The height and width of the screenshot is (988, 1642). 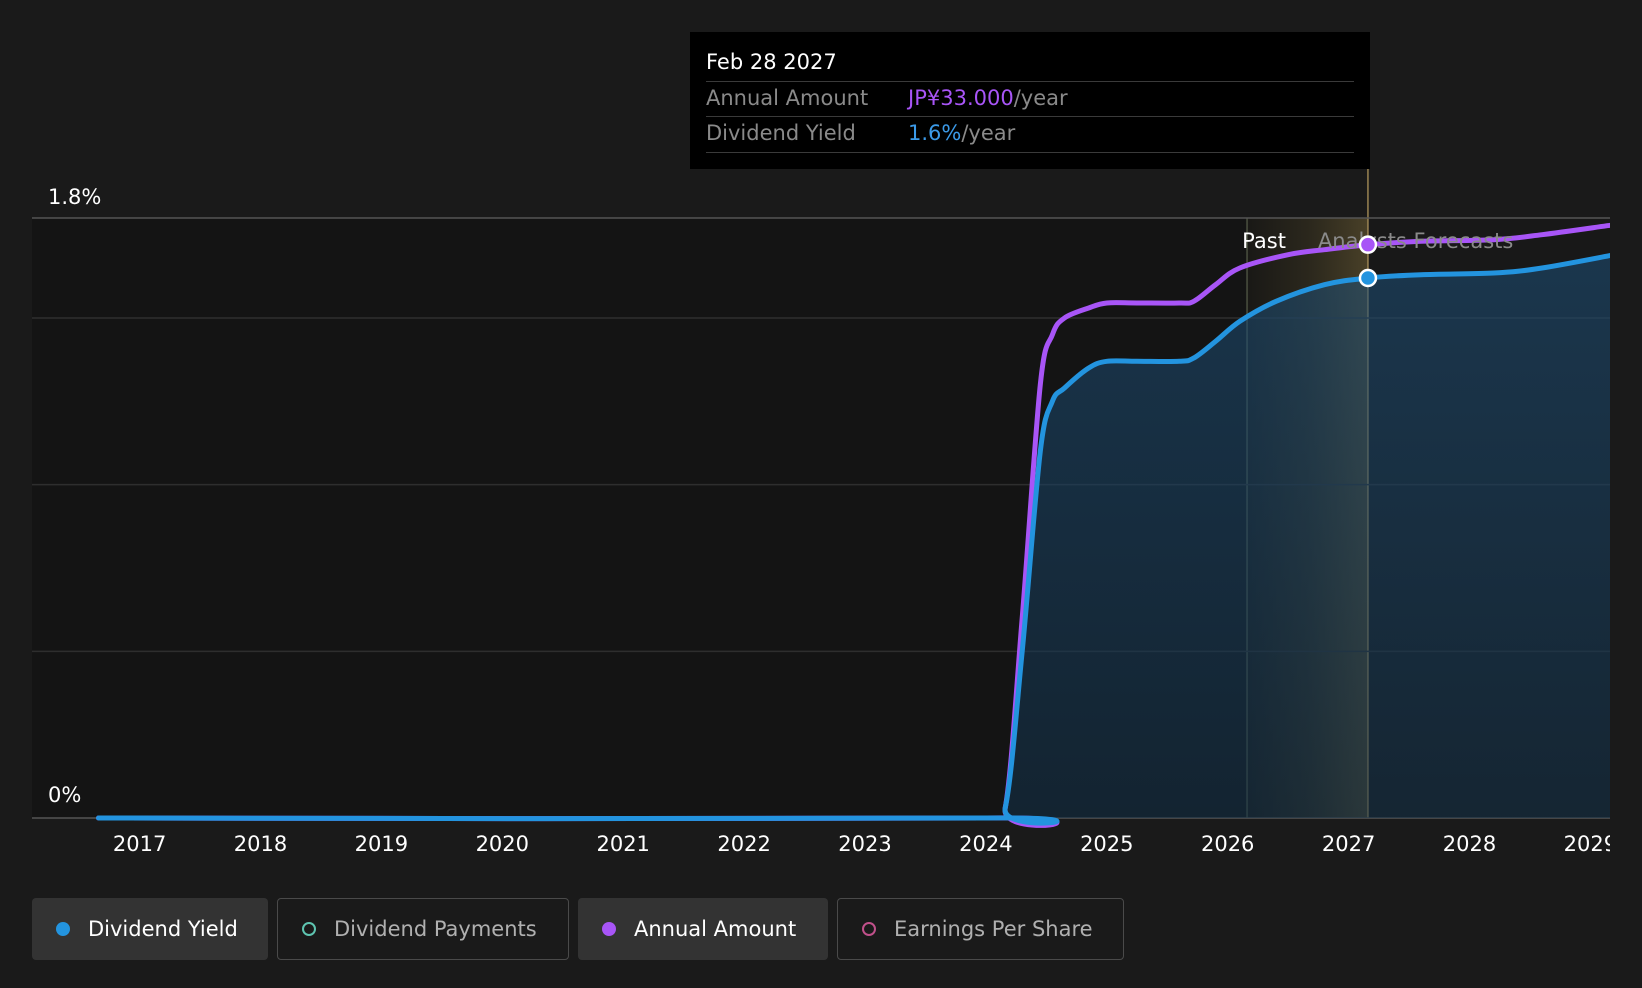 What do you see at coordinates (64, 795) in the screenshot?
I see `y-tick-label: 0%` at bounding box center [64, 795].